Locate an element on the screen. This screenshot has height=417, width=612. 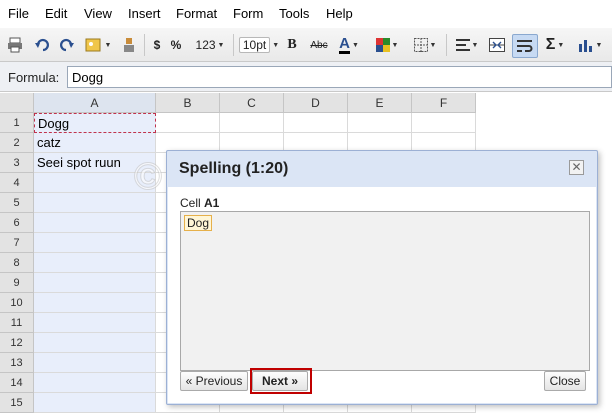
align-dropdown: ▼ is located at coordinates (467, 45).